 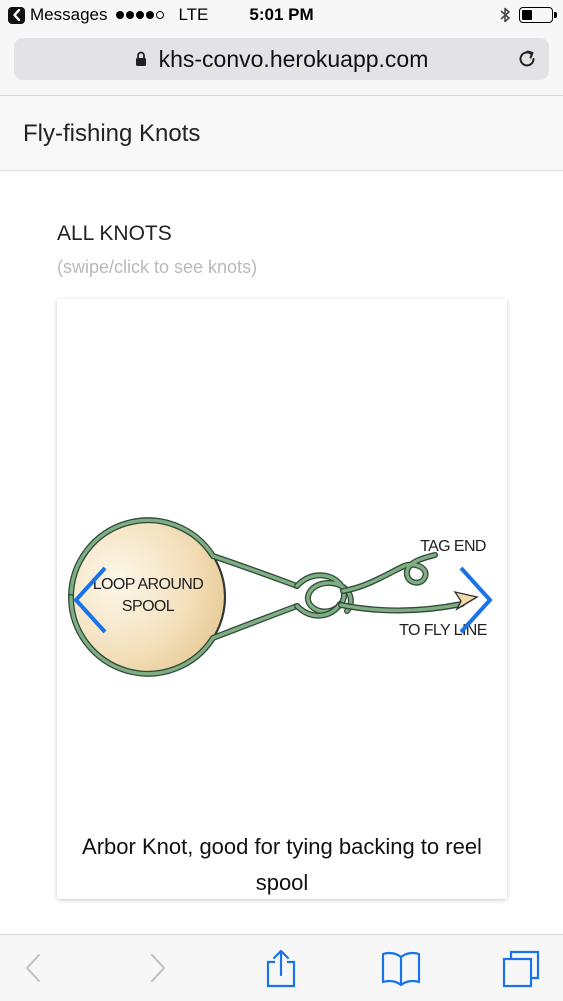 What do you see at coordinates (401, 968) in the screenshot?
I see `bookmarks-icon` at bounding box center [401, 968].